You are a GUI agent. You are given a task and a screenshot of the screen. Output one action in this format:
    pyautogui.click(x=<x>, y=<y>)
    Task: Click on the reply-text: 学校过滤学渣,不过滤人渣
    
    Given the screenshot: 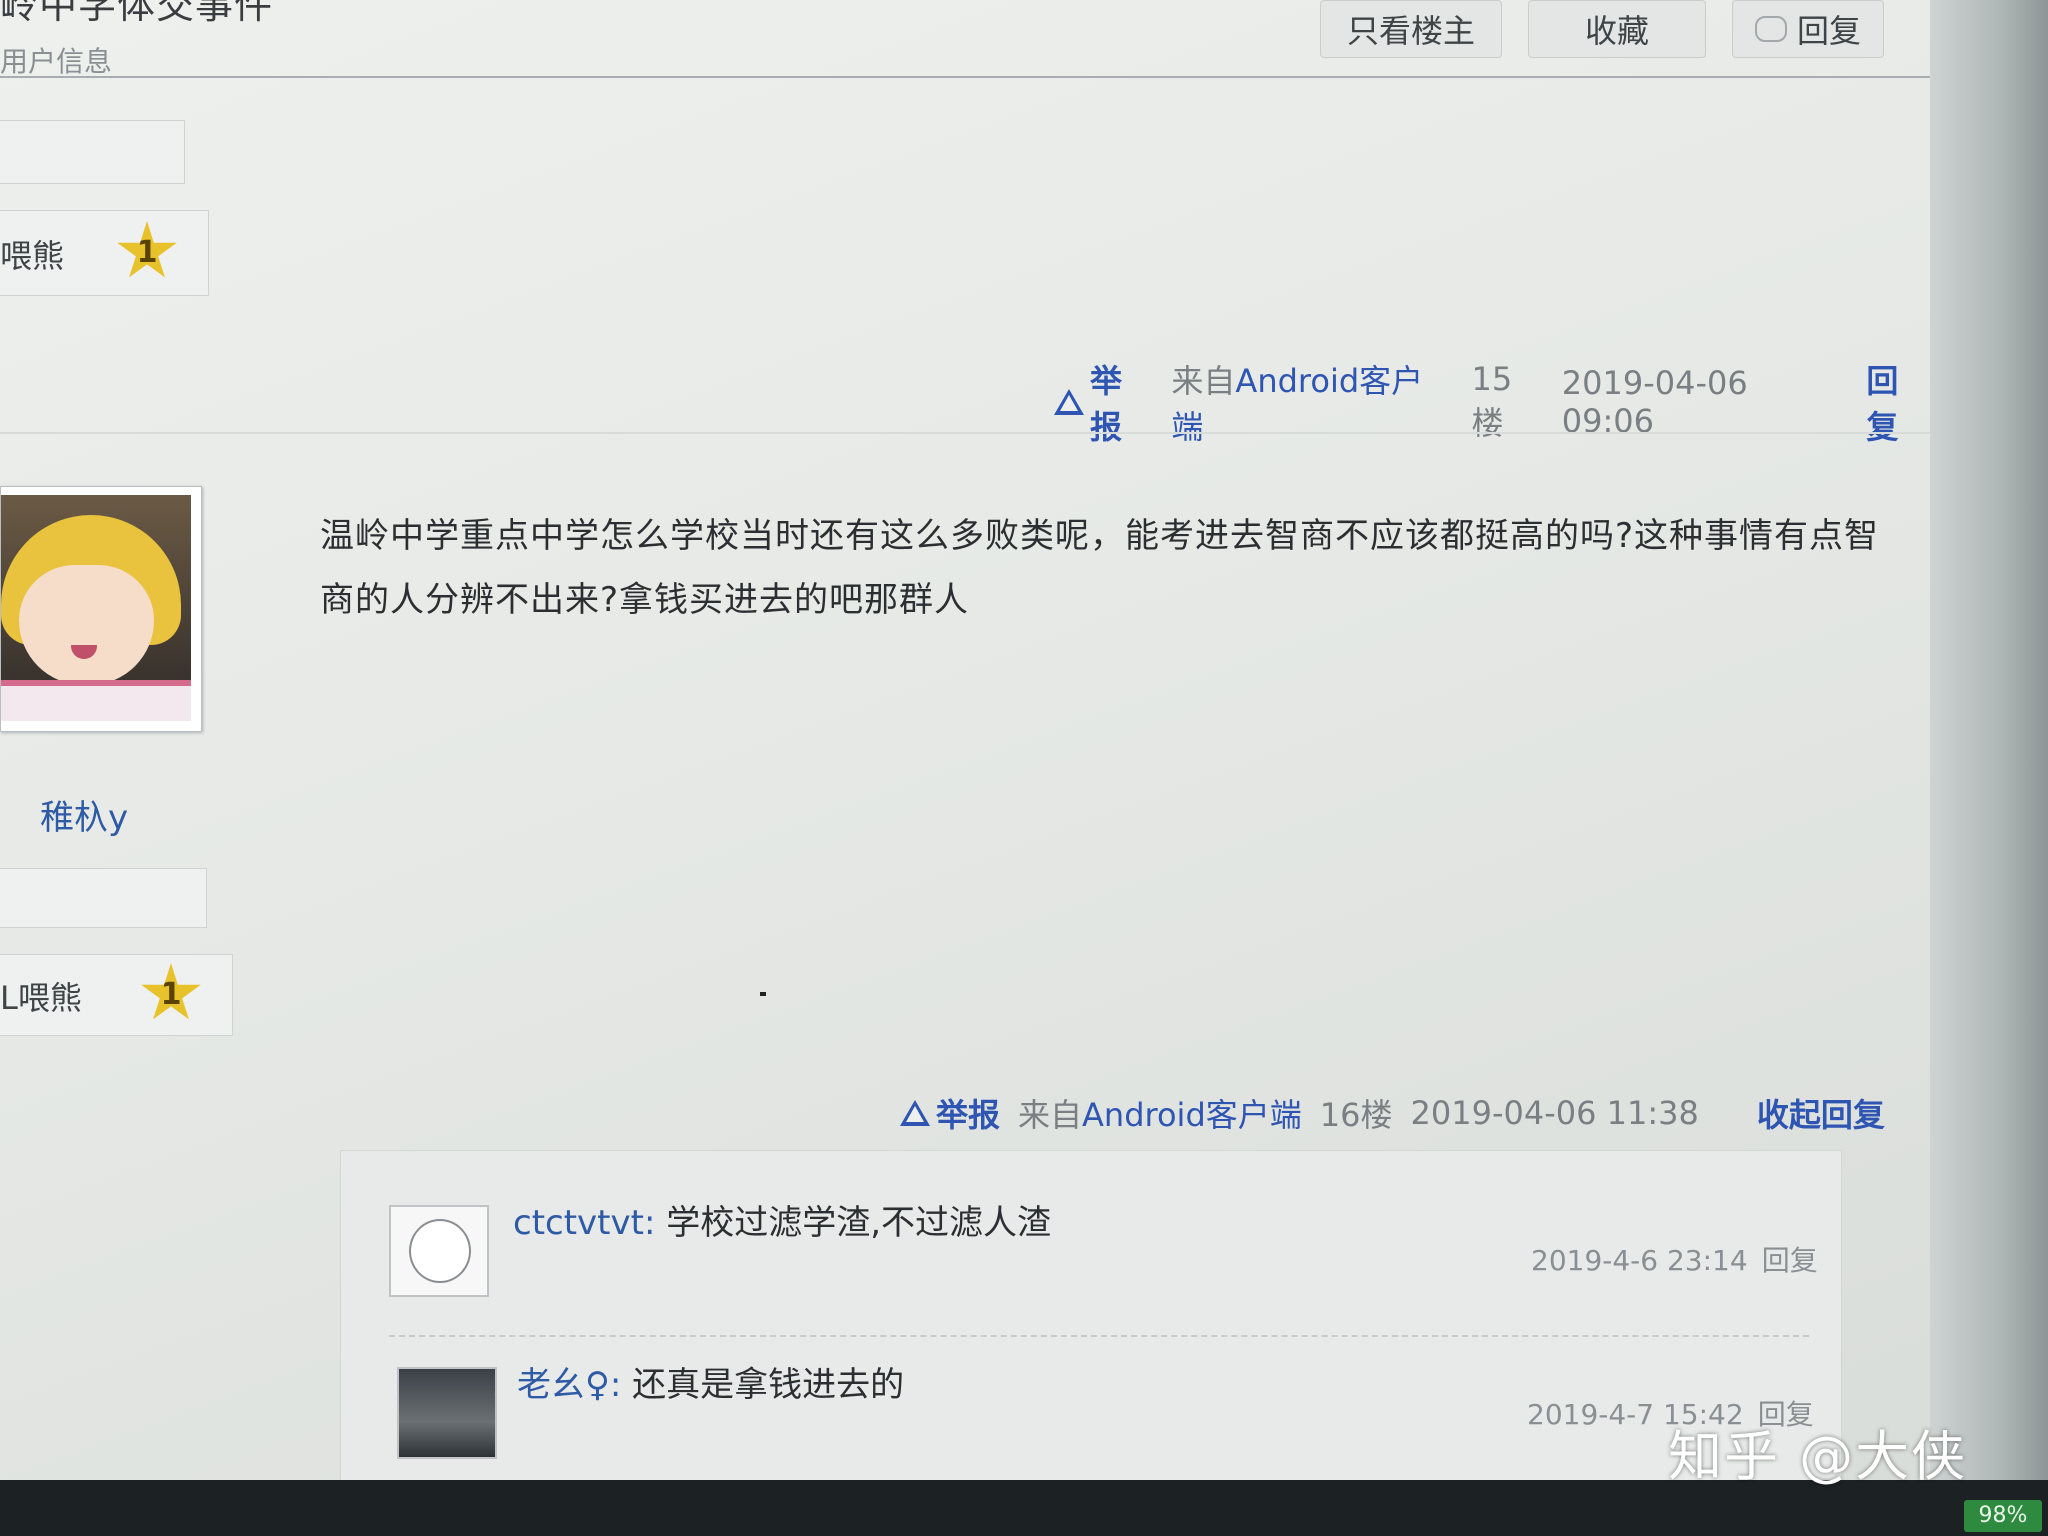 What is the action you would take?
    pyautogui.click(x=853, y=1223)
    